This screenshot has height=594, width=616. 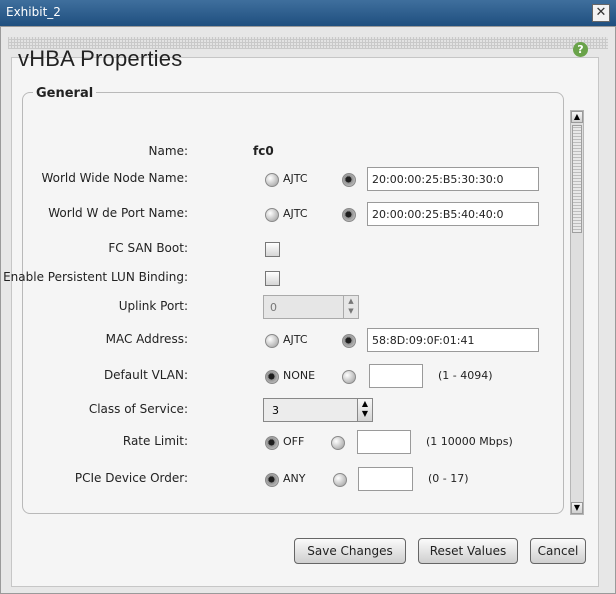 I want to click on mac-auto-radio, so click(x=272, y=341).